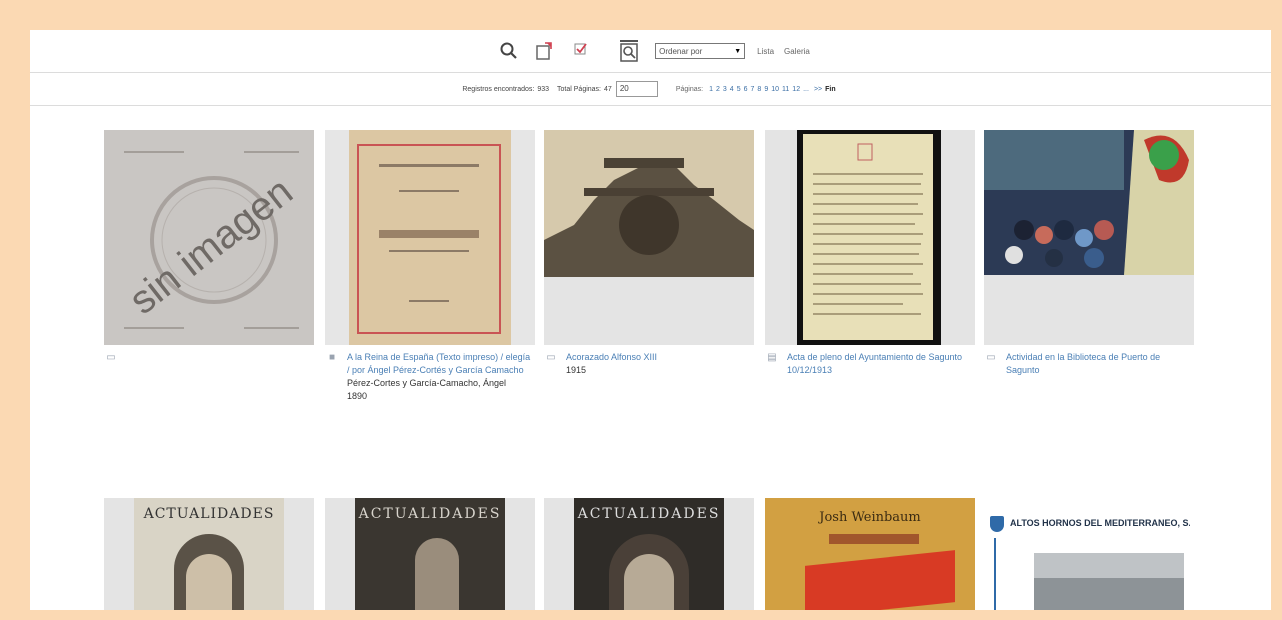 Image resolution: width=1282 pixels, height=620 pixels. Describe the element at coordinates (997, 524) in the screenshot. I see `shield-icon` at that location.